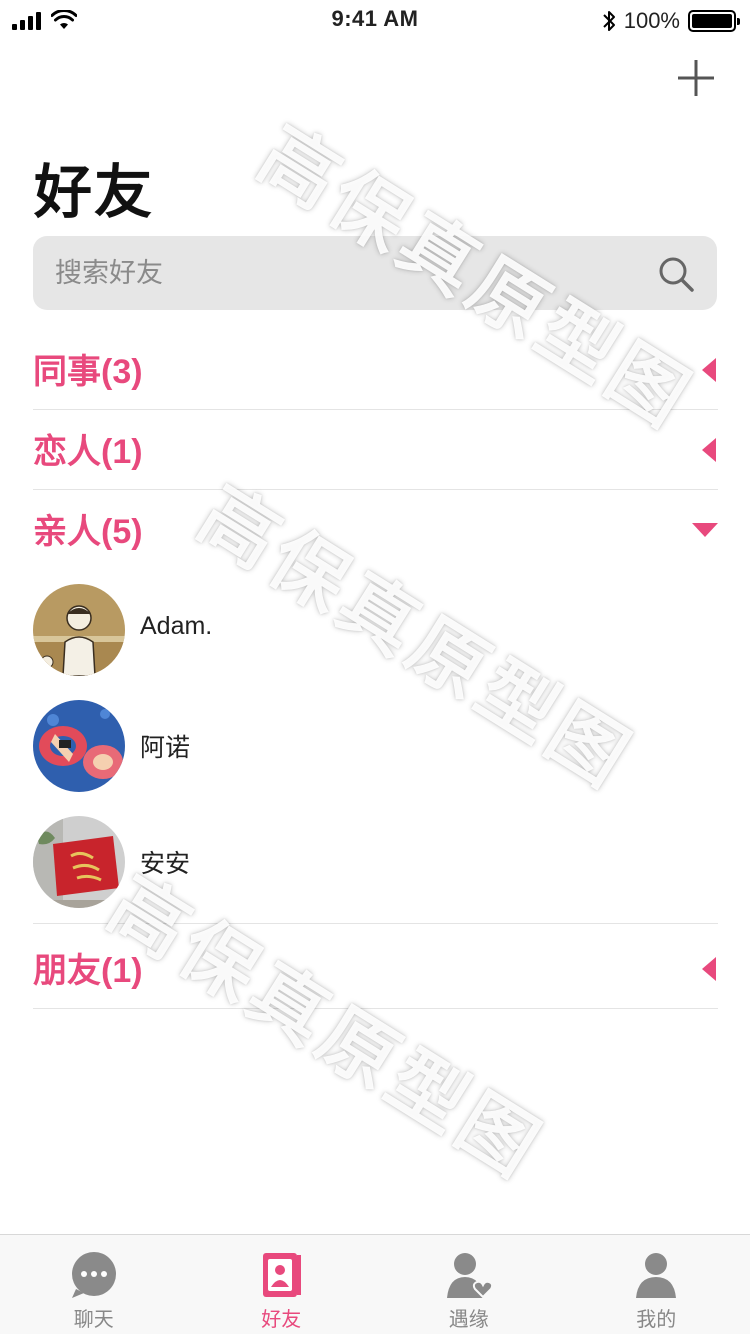 This screenshot has height=1334, width=750. I want to click on tab-label: 好友, so click(281, 1320).